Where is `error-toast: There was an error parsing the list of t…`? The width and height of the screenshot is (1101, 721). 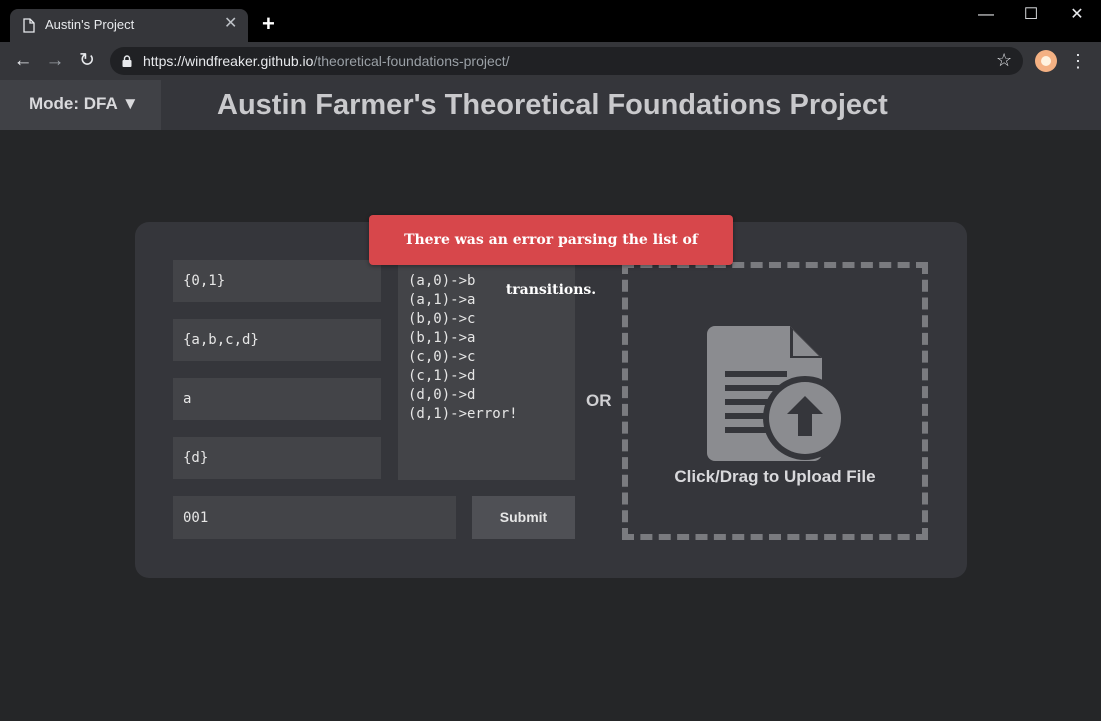 error-toast: There was an error parsing the list of t… is located at coordinates (551, 256).